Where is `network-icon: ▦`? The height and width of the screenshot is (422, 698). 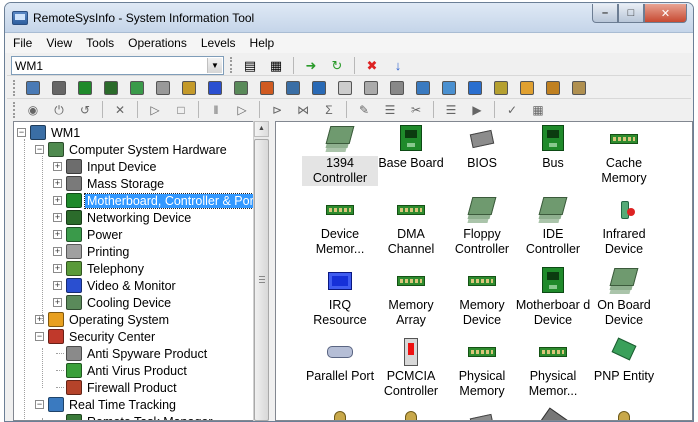 network-icon: ▦ is located at coordinates (276, 65).